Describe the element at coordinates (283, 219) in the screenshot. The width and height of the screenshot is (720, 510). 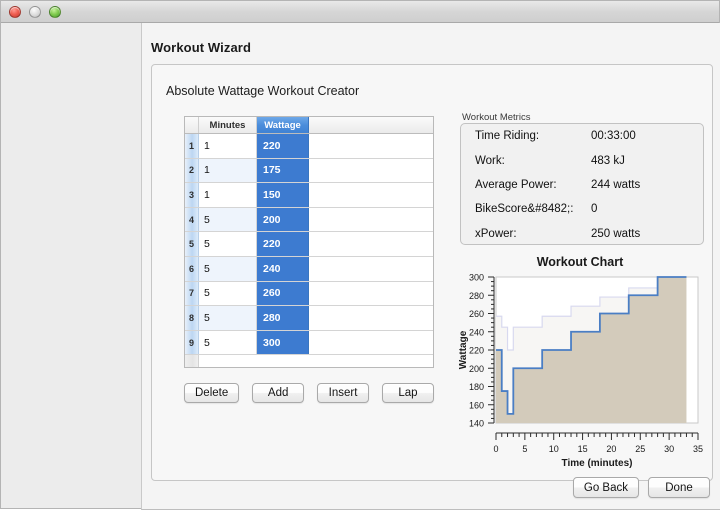
I see `cell-wattage: 200` at that location.